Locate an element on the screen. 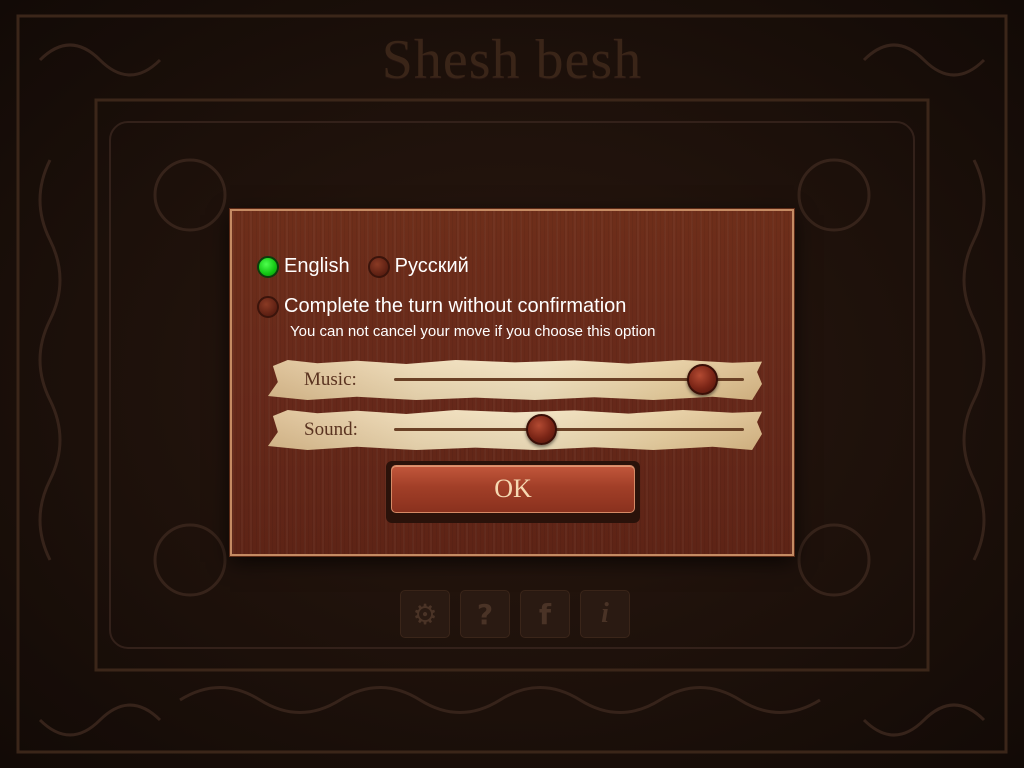 The width and height of the screenshot is (1024, 768). ok-button: OK is located at coordinates (513, 489).